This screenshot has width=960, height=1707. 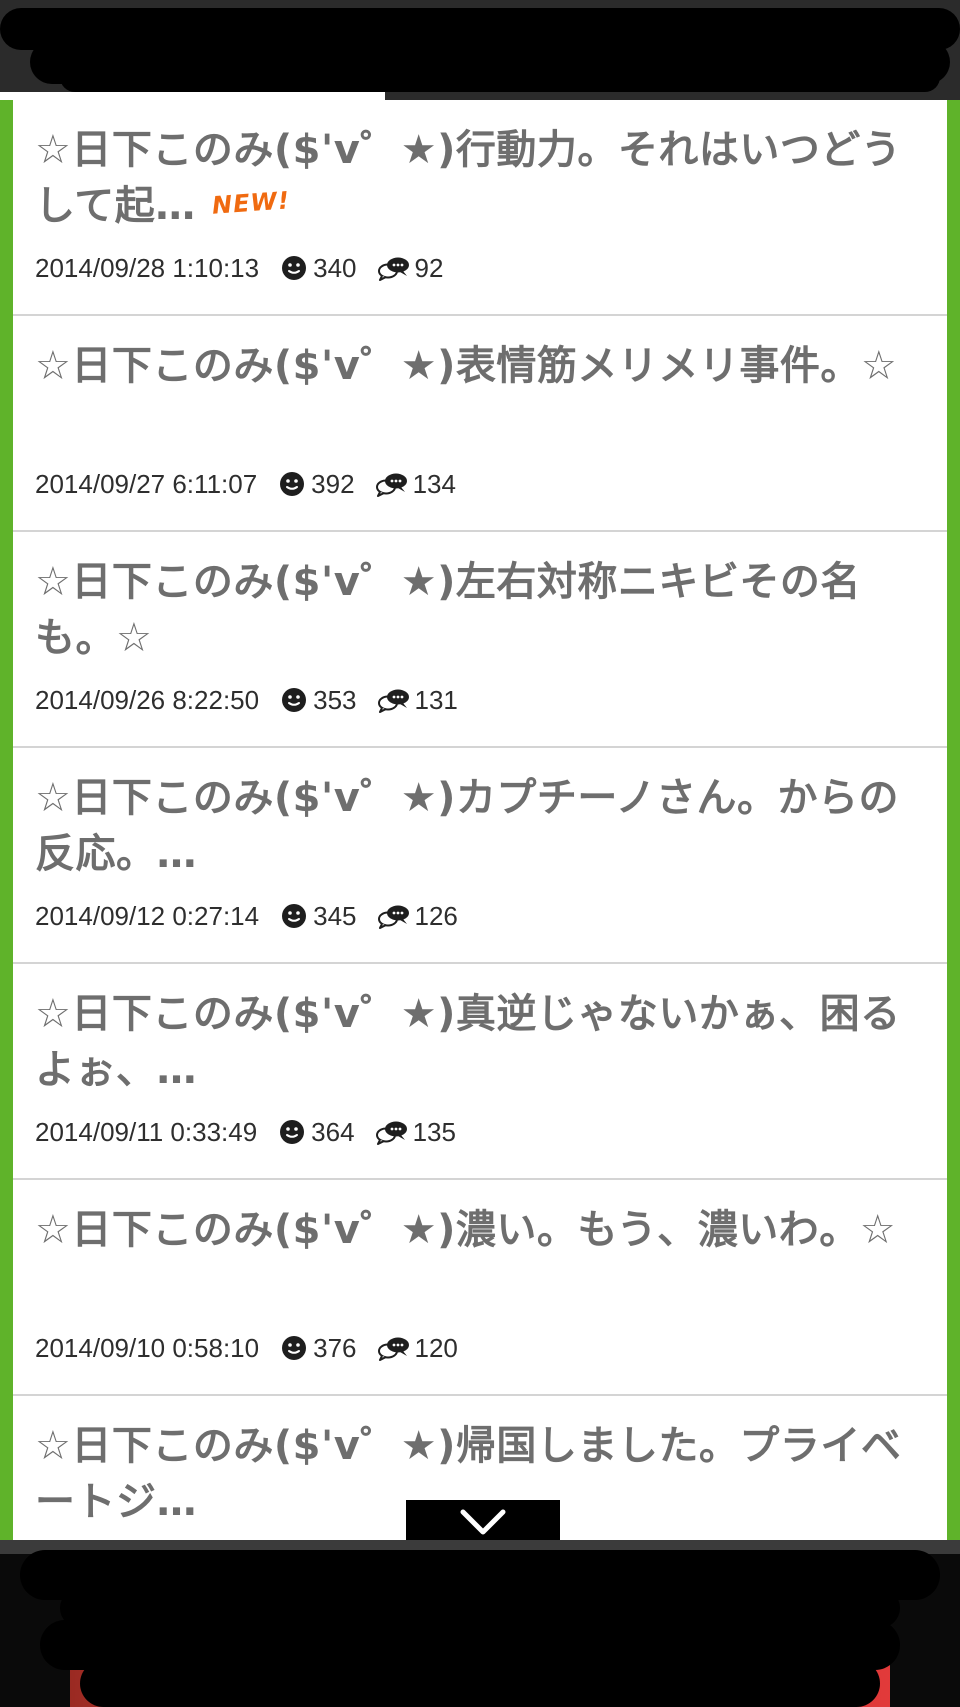 What do you see at coordinates (333, 1131) in the screenshot?
I see `view-count-value: 364` at bounding box center [333, 1131].